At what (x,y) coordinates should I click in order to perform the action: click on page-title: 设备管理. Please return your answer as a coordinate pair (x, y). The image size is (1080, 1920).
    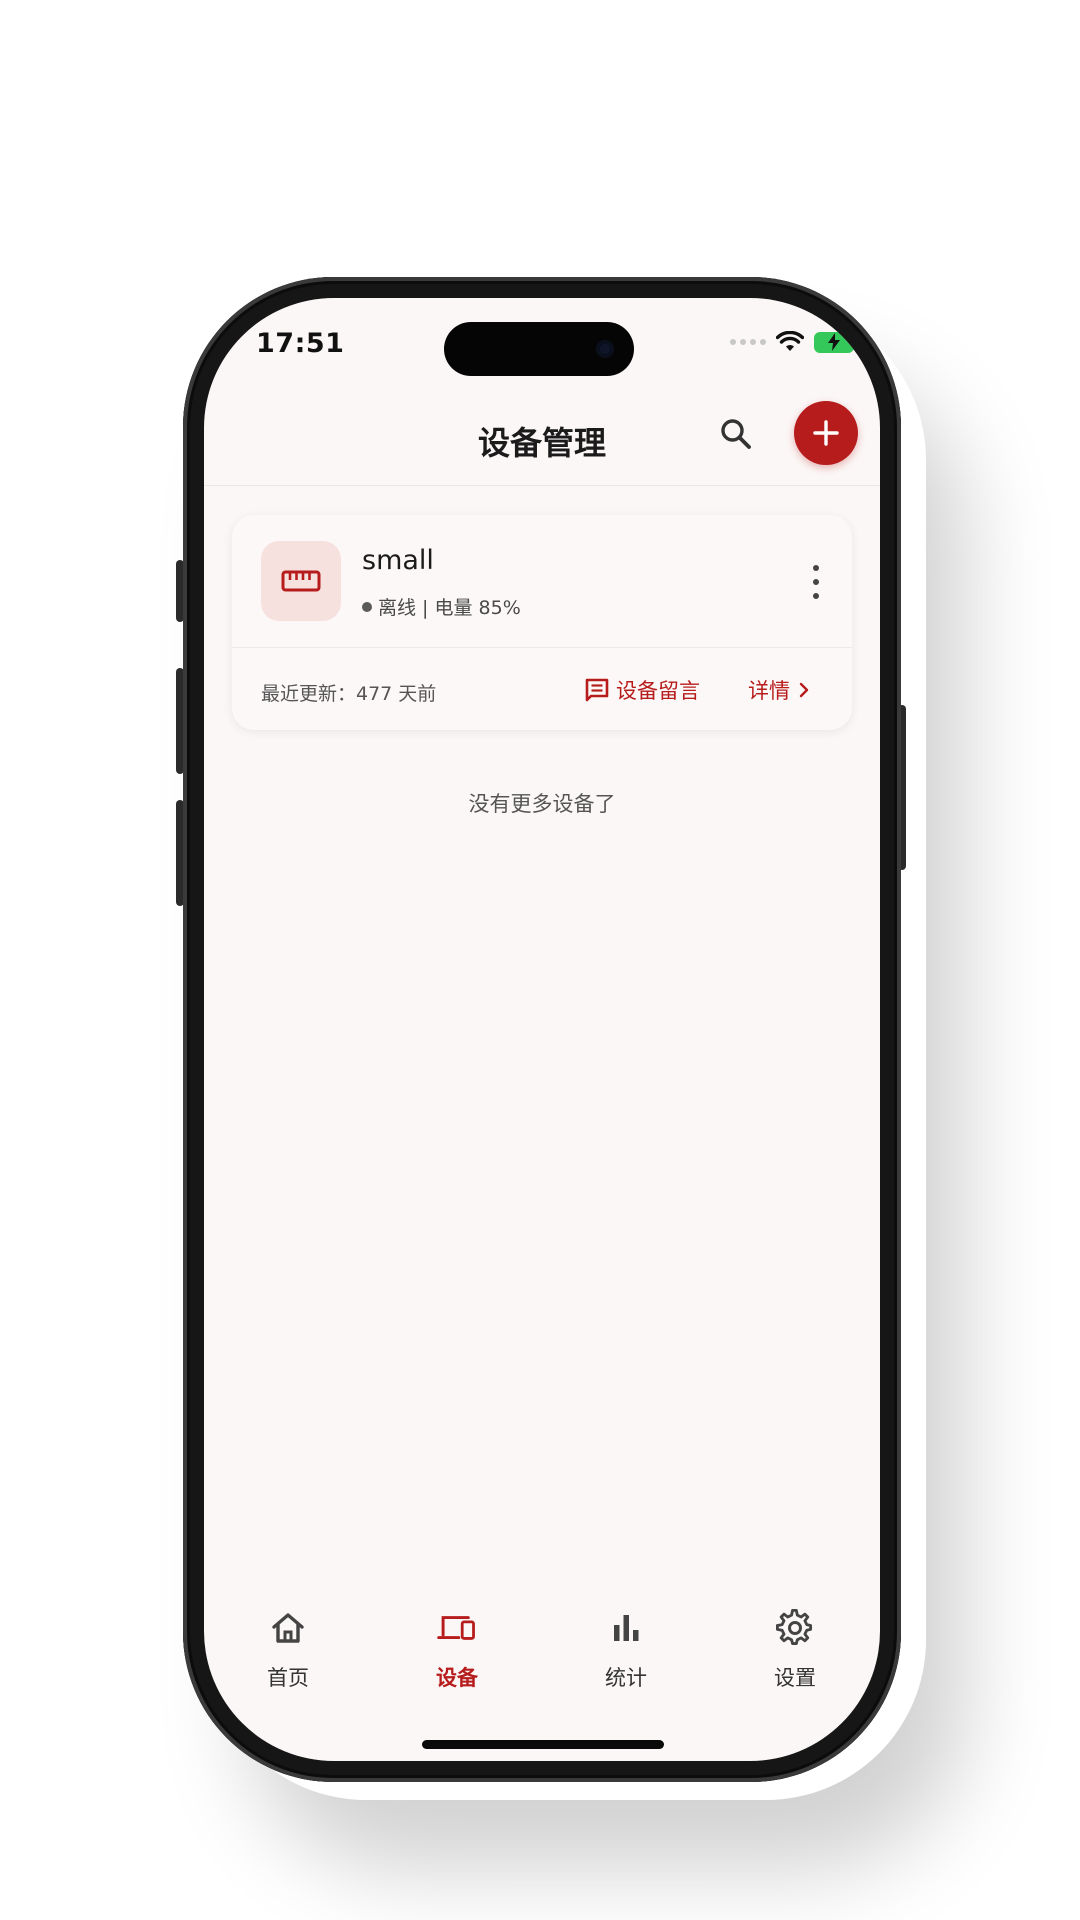
    Looking at the image, I should click on (541, 443).